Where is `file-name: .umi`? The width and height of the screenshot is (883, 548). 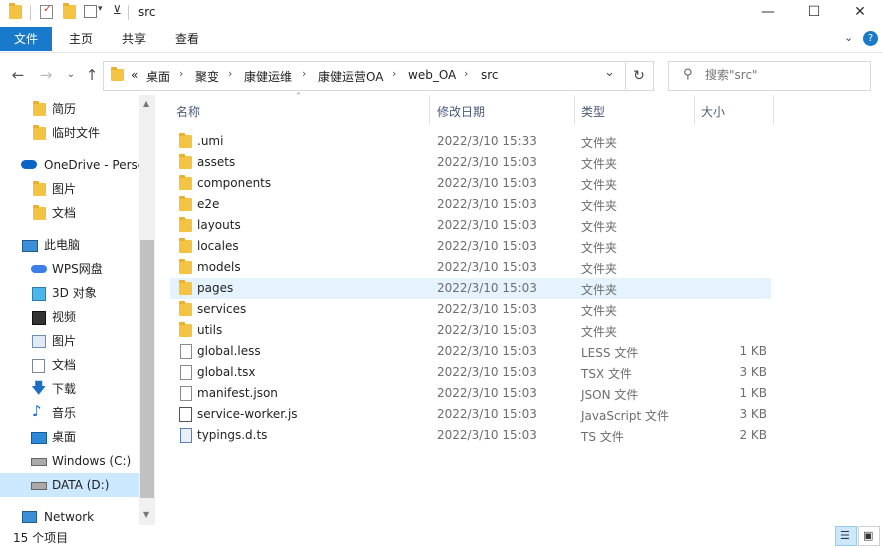
file-name: .umi is located at coordinates (210, 141).